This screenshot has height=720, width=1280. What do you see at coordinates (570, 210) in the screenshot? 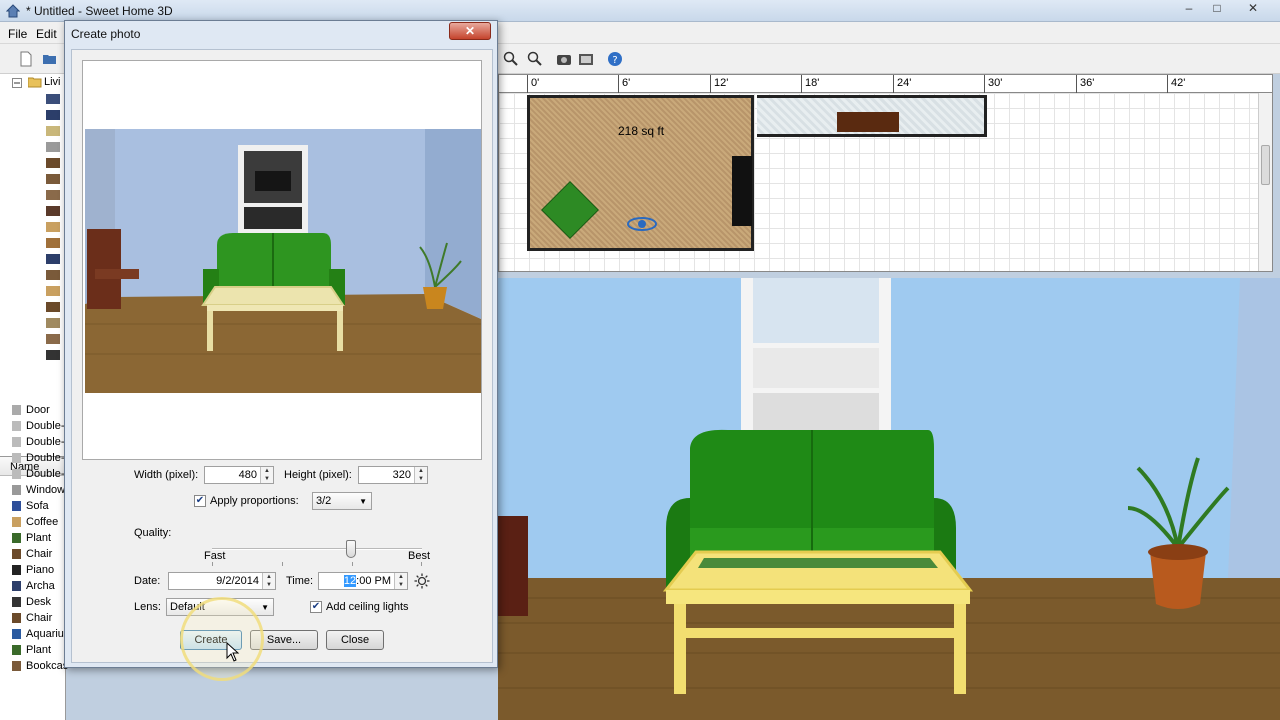
I see `armchair-plan-icon` at bounding box center [570, 210].